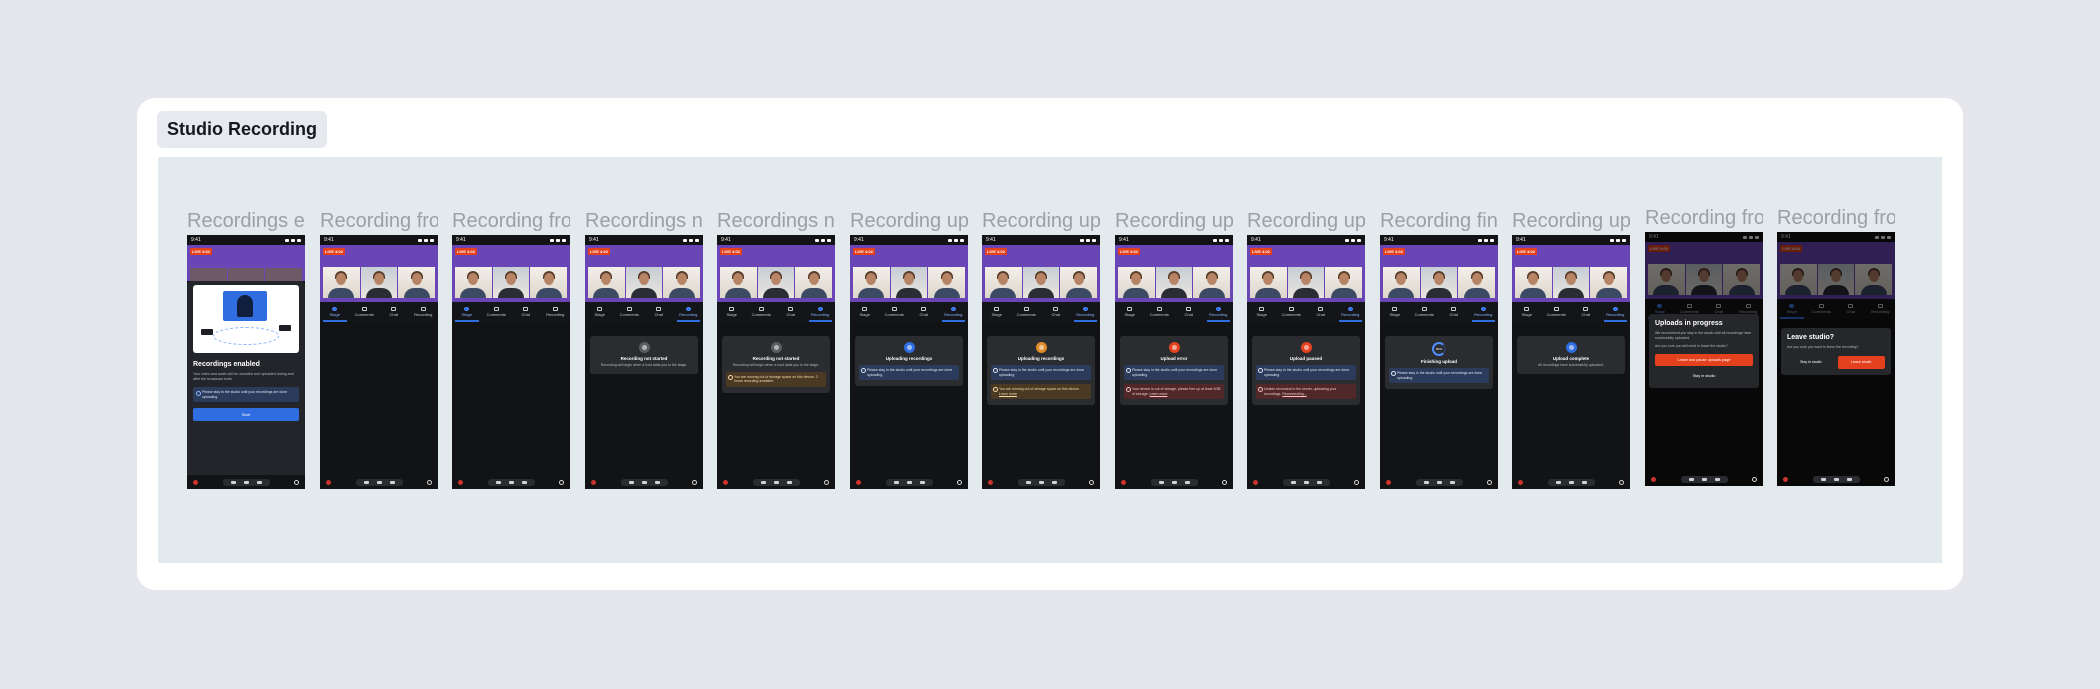 This screenshot has height=689, width=2100. What do you see at coordinates (1861, 362) in the screenshot?
I see `leave-studio-button: Leave studio` at bounding box center [1861, 362].